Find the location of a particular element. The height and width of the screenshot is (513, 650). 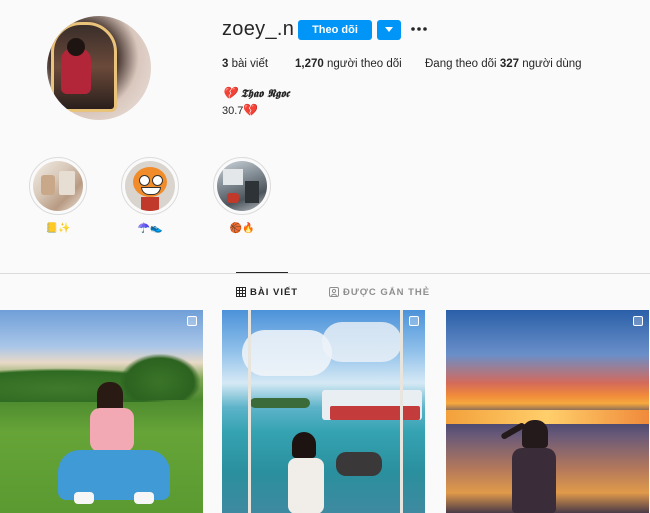

suggested-dropdown-button is located at coordinates (389, 30).